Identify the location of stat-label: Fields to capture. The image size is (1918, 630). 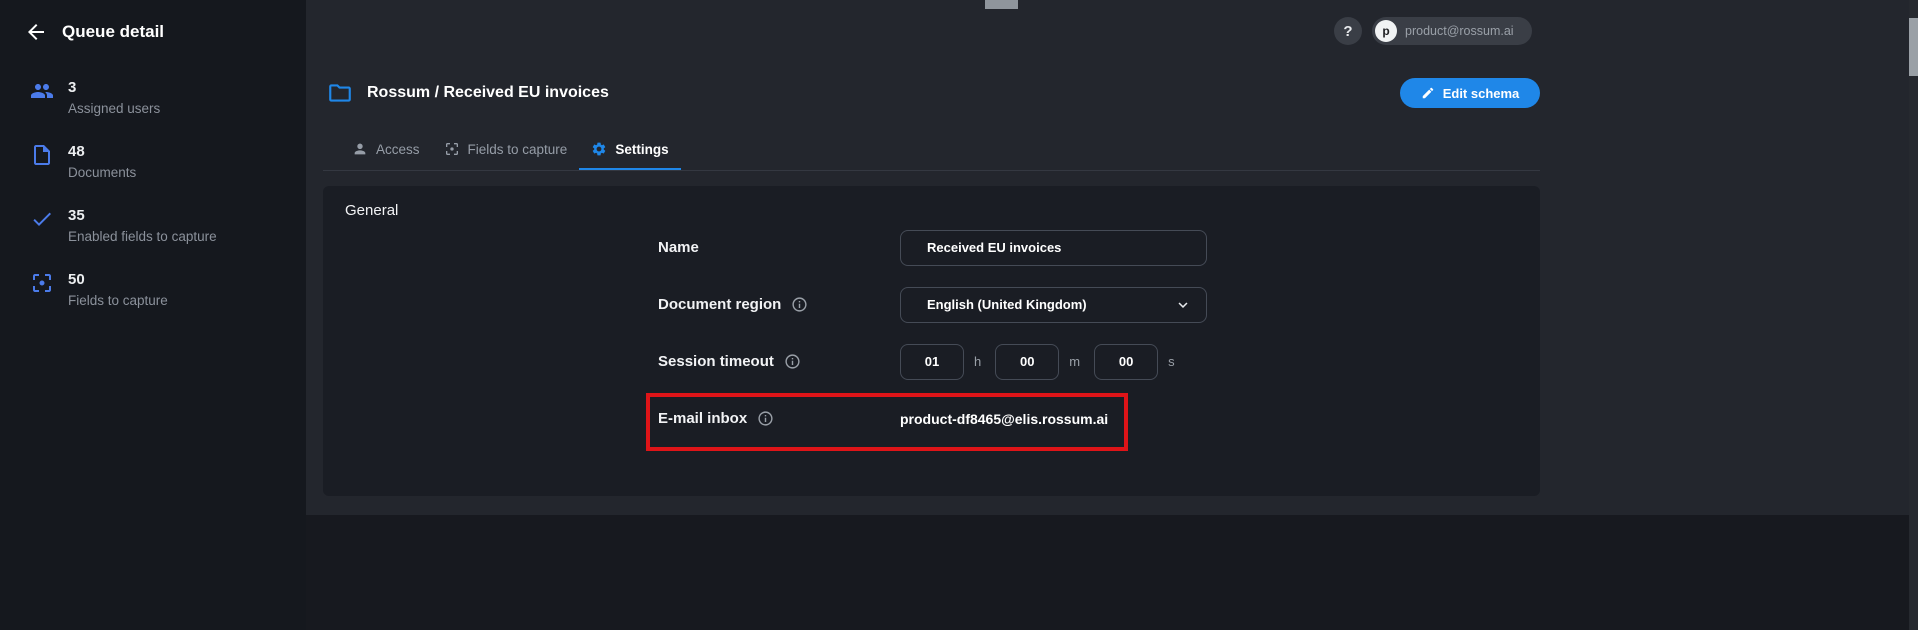
(118, 300).